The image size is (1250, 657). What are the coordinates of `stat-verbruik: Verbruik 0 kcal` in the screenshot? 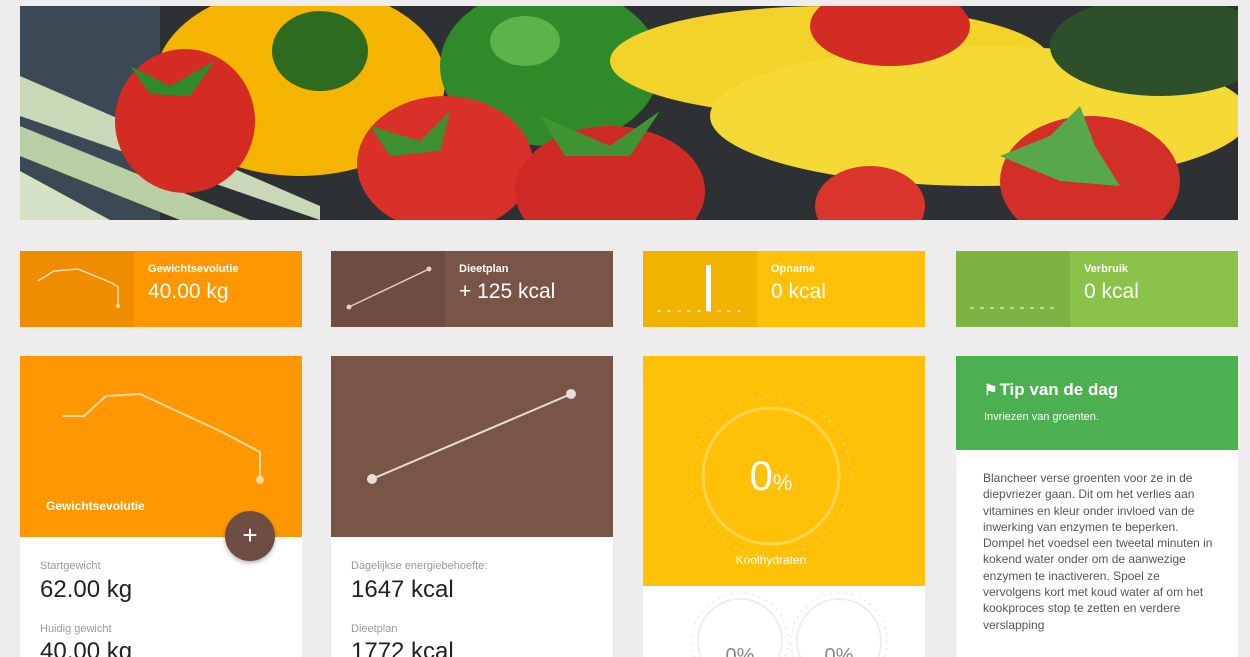 It's located at (1097, 289).